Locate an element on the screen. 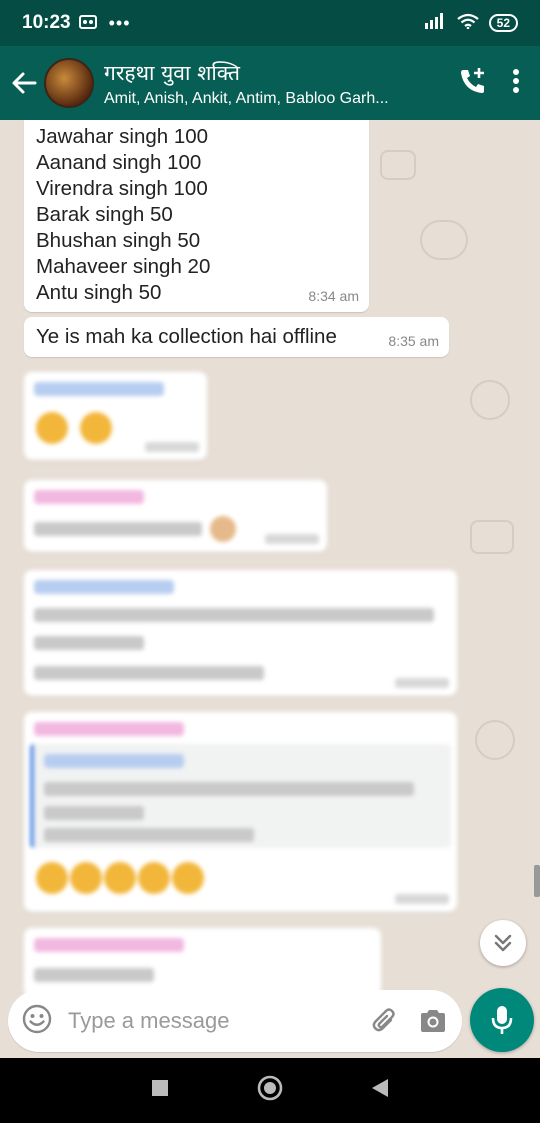 Image resolution: width=540 pixels, height=1123 pixels. more-vert-icon is located at coordinates (516, 83).